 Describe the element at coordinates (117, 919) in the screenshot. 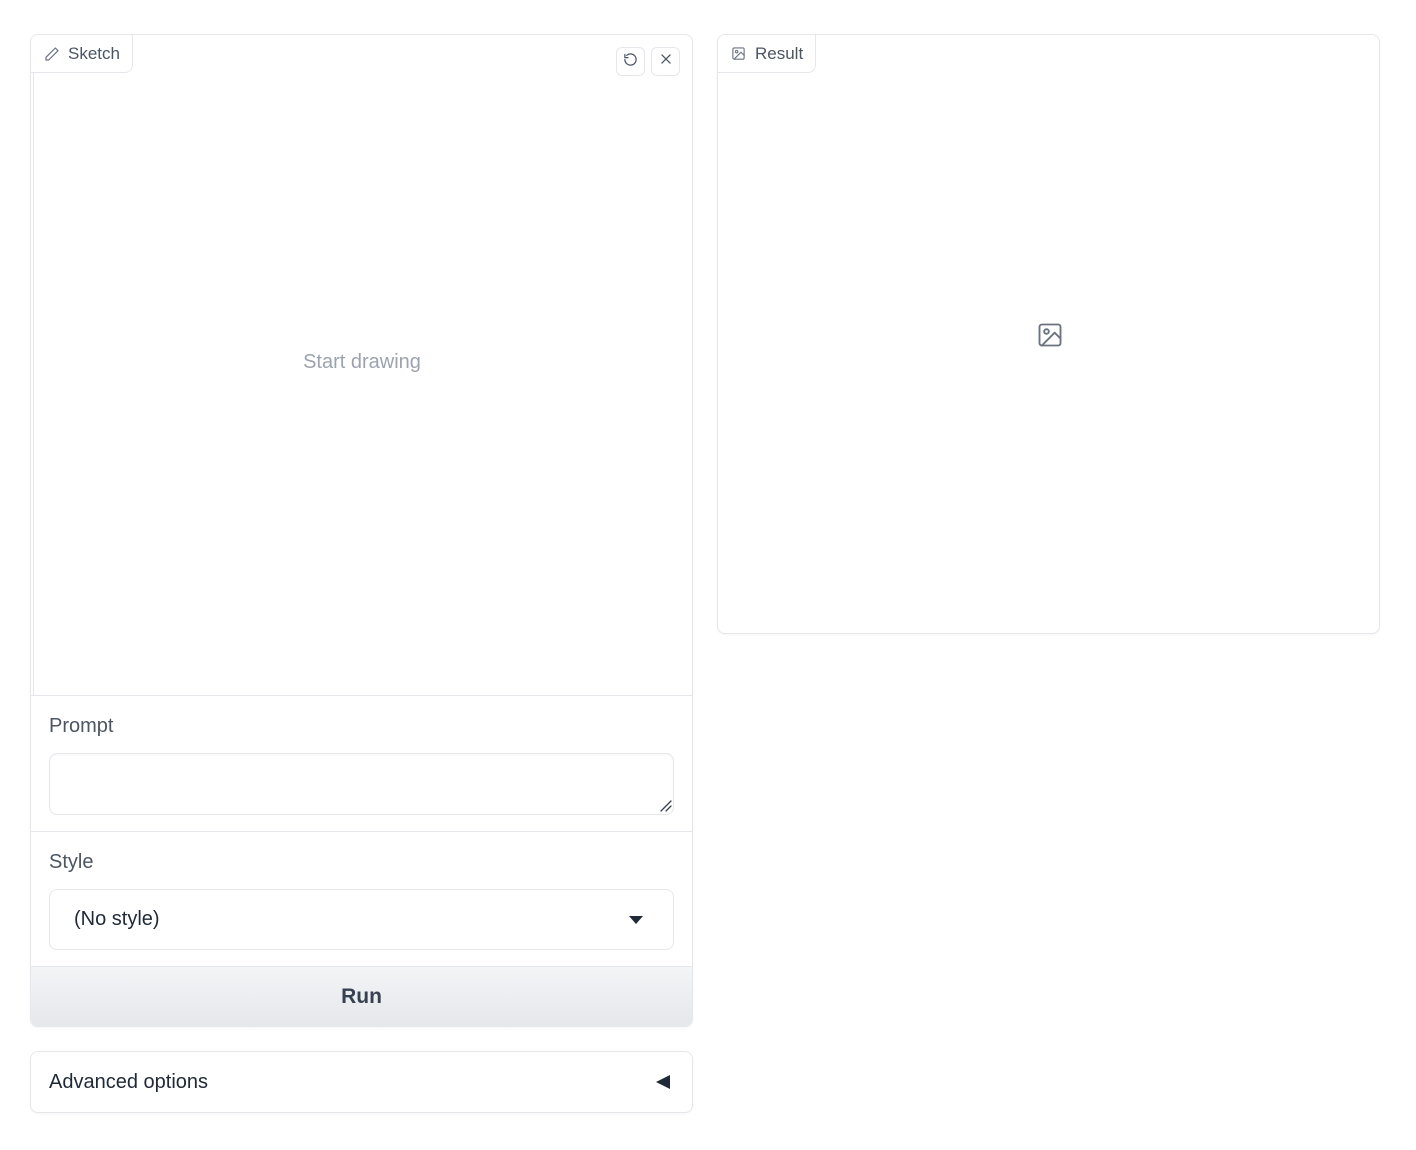

I see `style-selected-value: (No style)` at that location.